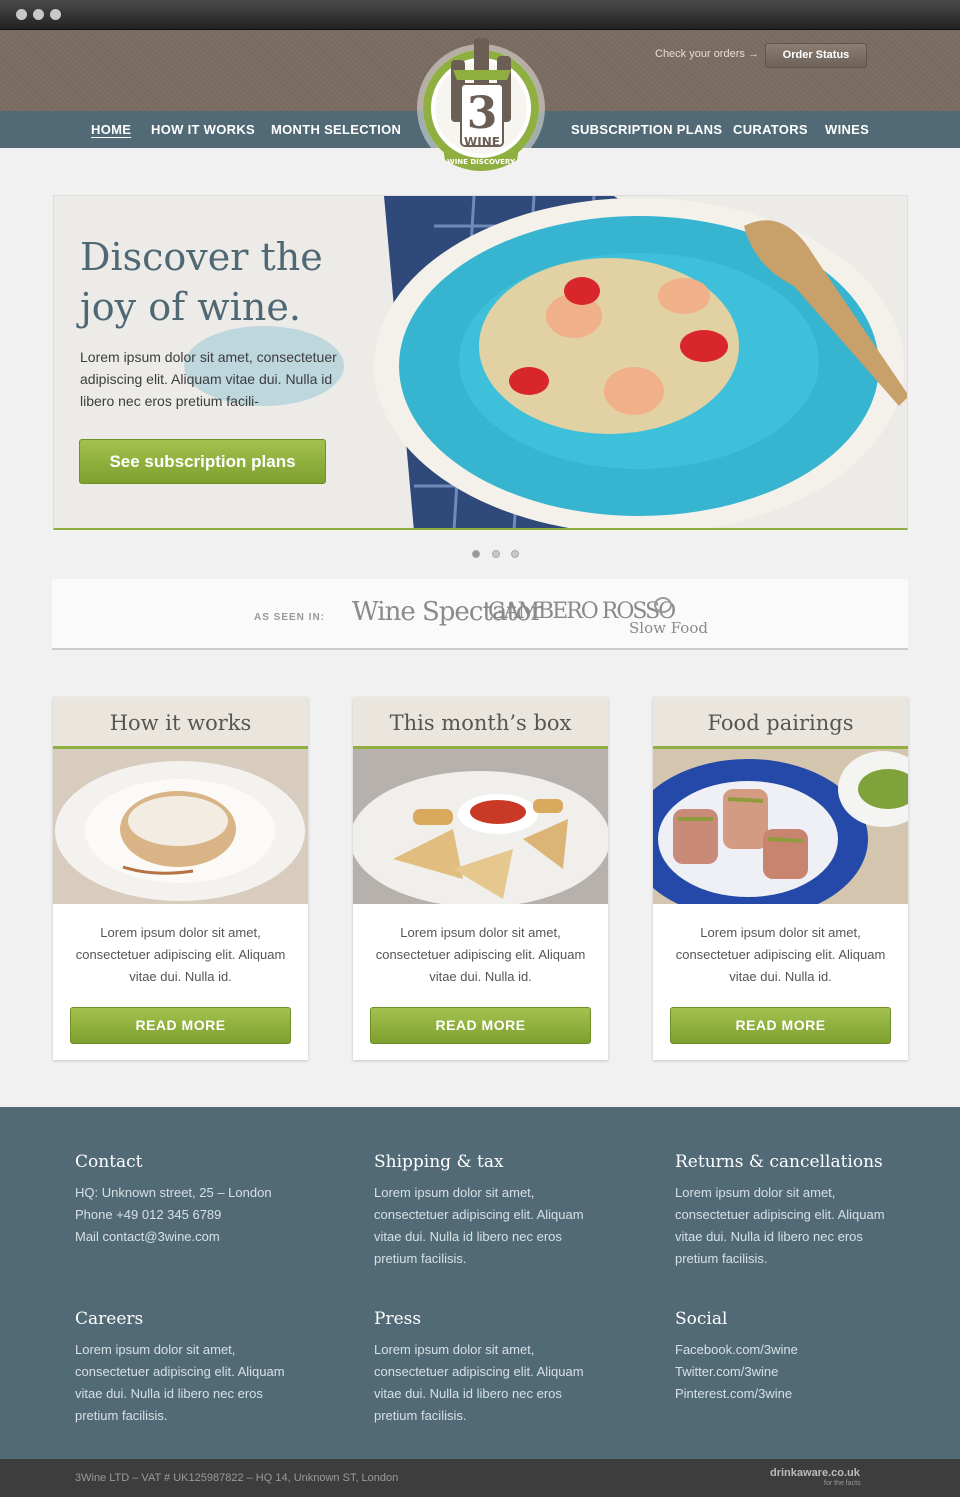 The height and width of the screenshot is (1497, 960). What do you see at coordinates (21, 14) in the screenshot?
I see `window-close-dot` at bounding box center [21, 14].